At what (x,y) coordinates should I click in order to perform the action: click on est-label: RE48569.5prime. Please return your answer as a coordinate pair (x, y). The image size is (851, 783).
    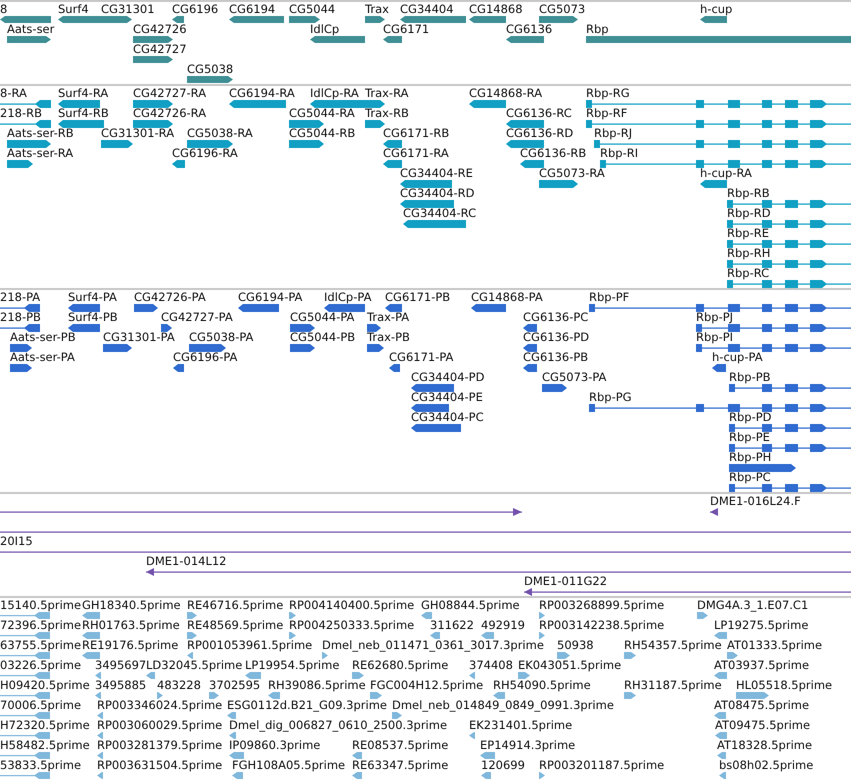
    Looking at the image, I should click on (235, 625).